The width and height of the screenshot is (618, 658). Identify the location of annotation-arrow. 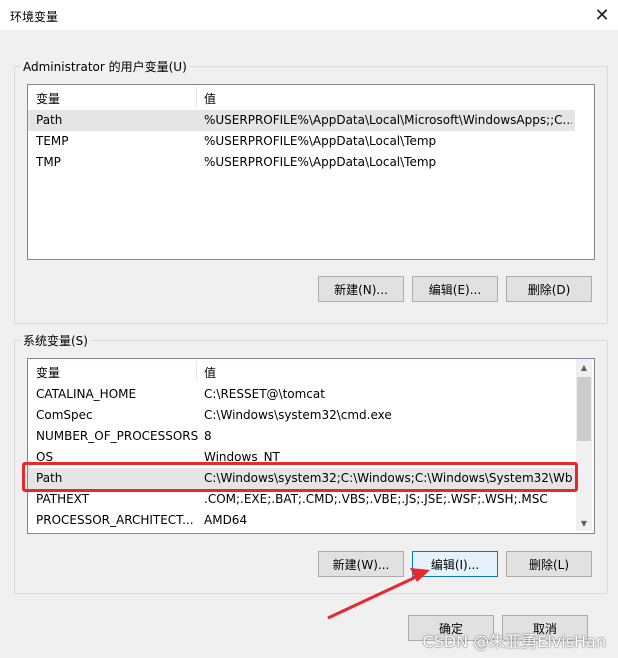
(378, 594).